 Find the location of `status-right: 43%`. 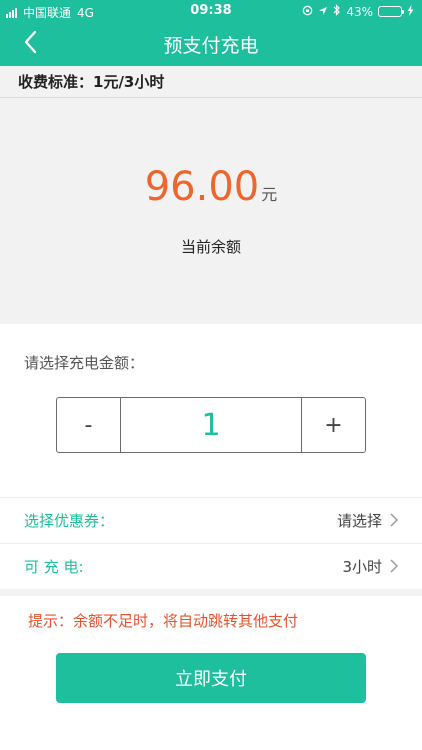

status-right: 43% is located at coordinates (358, 11).